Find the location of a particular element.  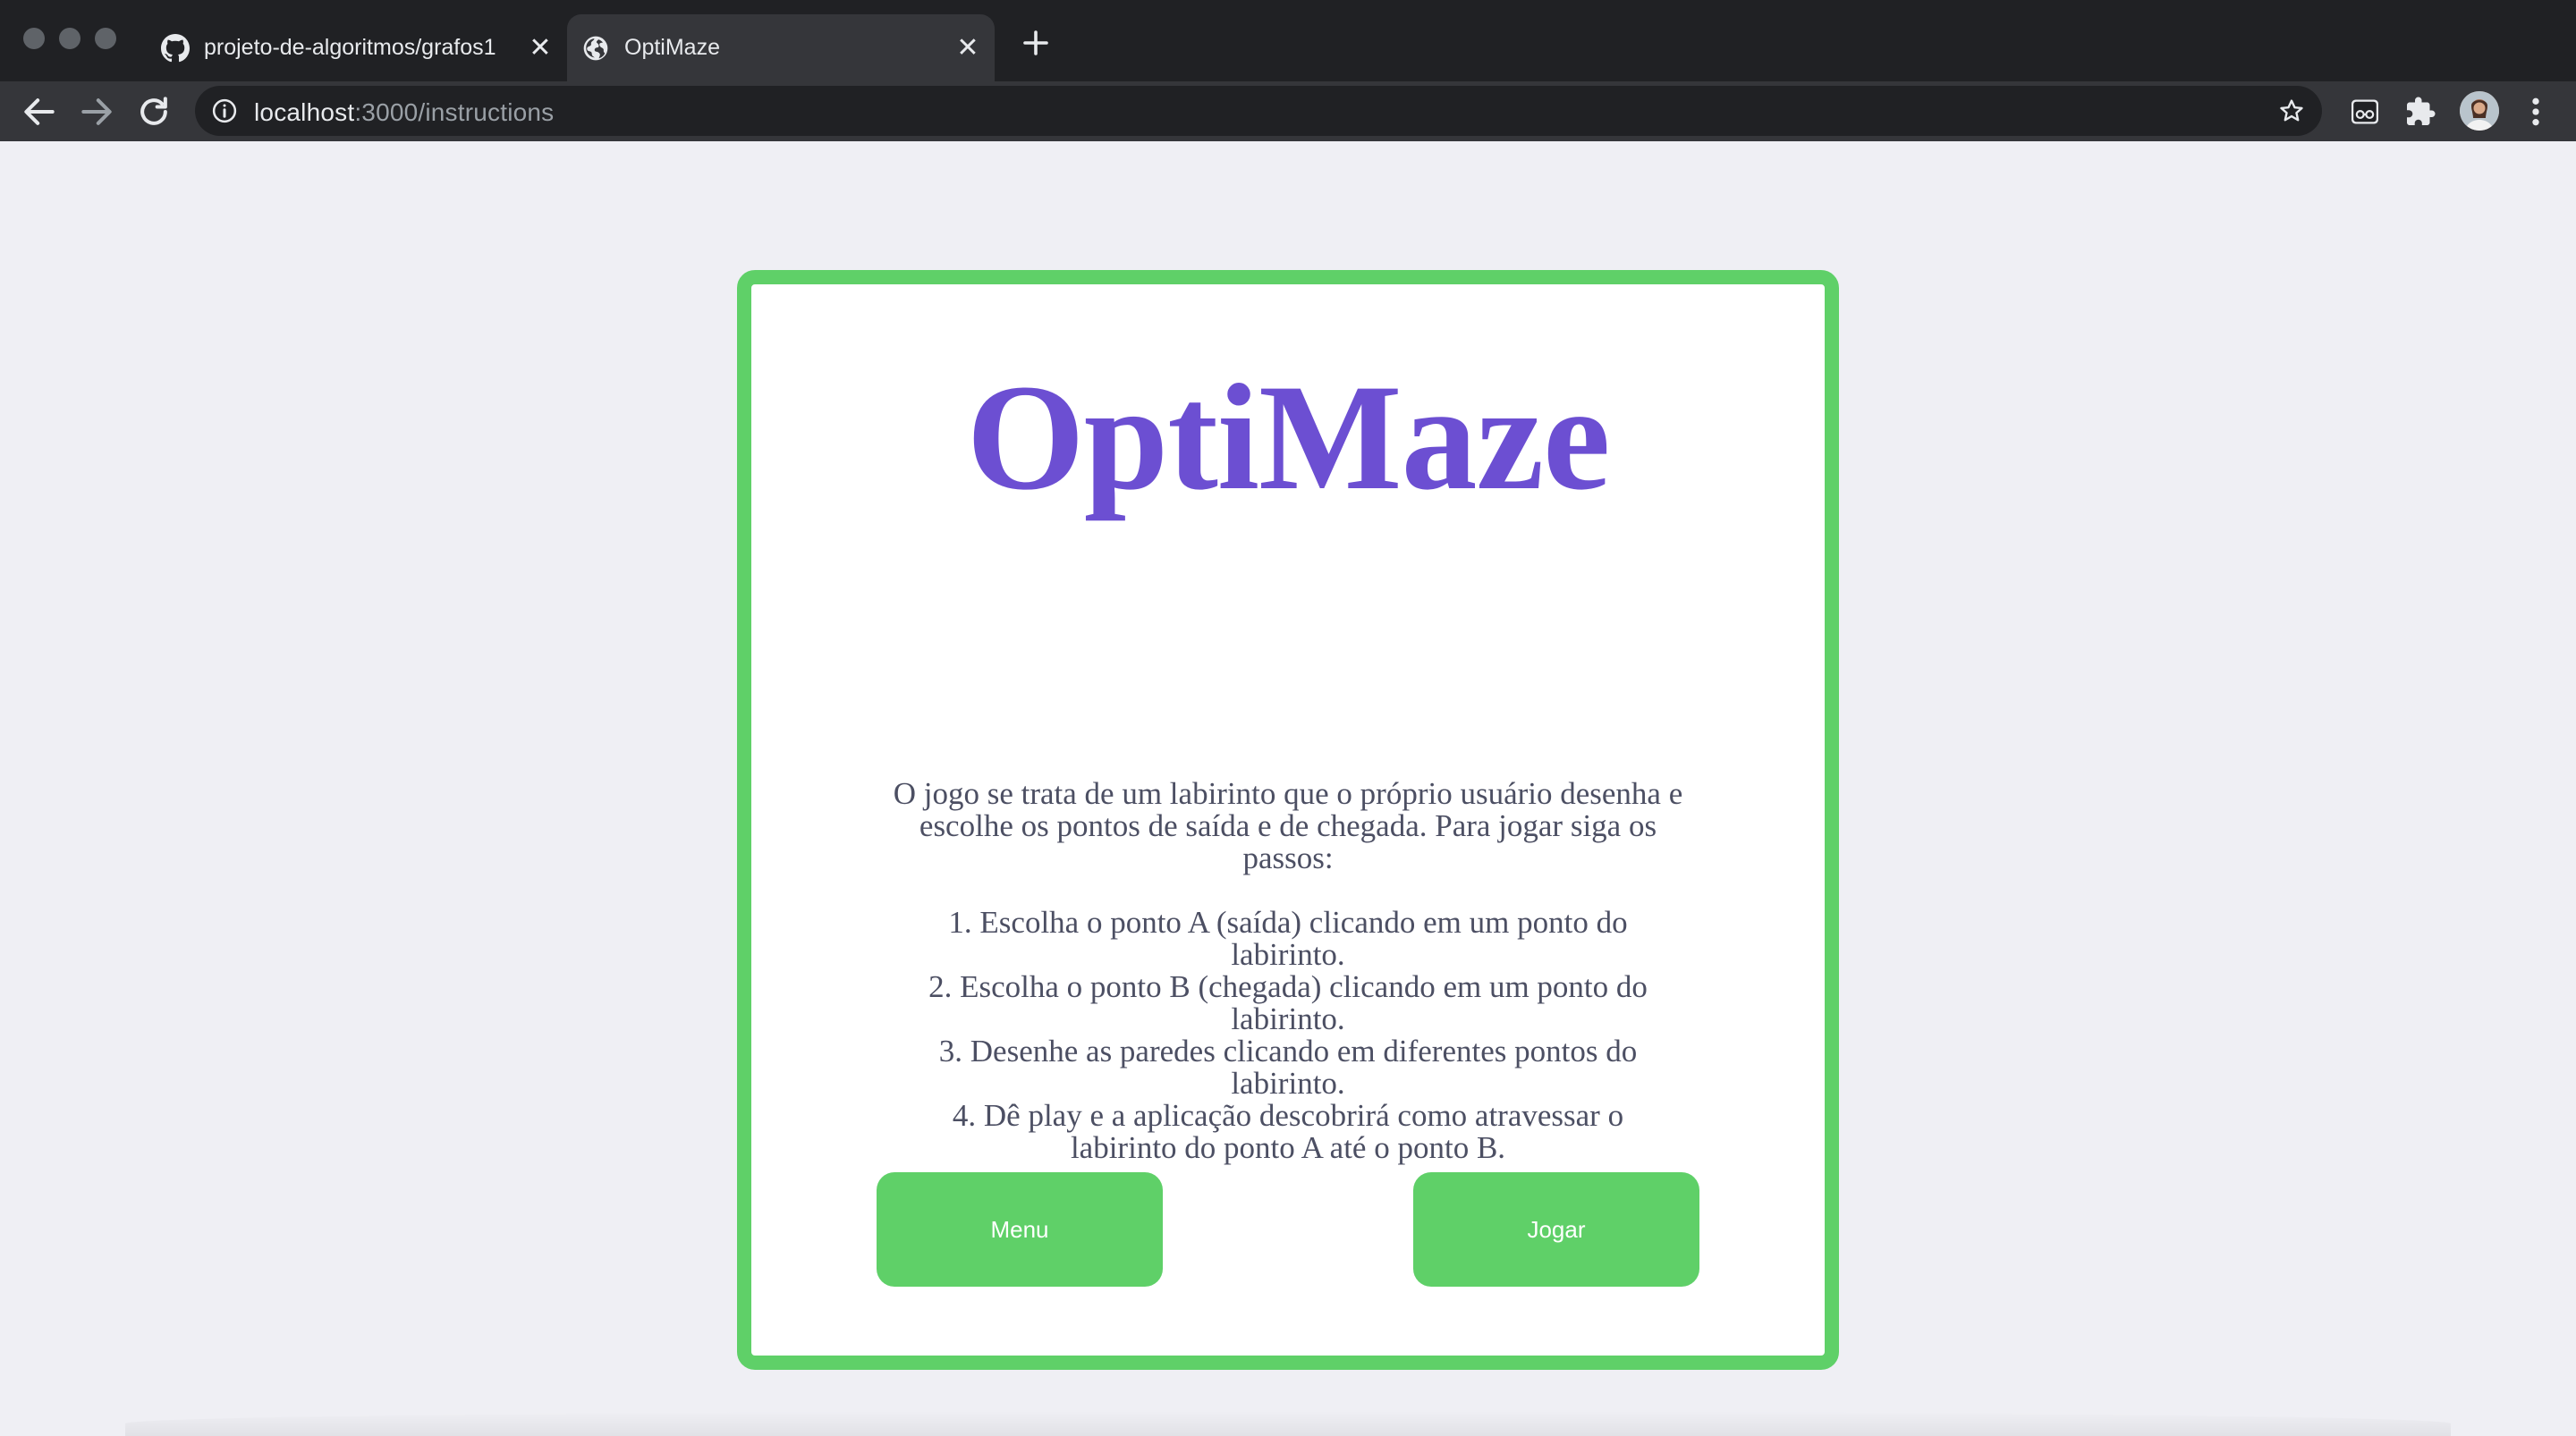

browser-toolbar: localhost:3000/instructions is located at coordinates (1288, 111).